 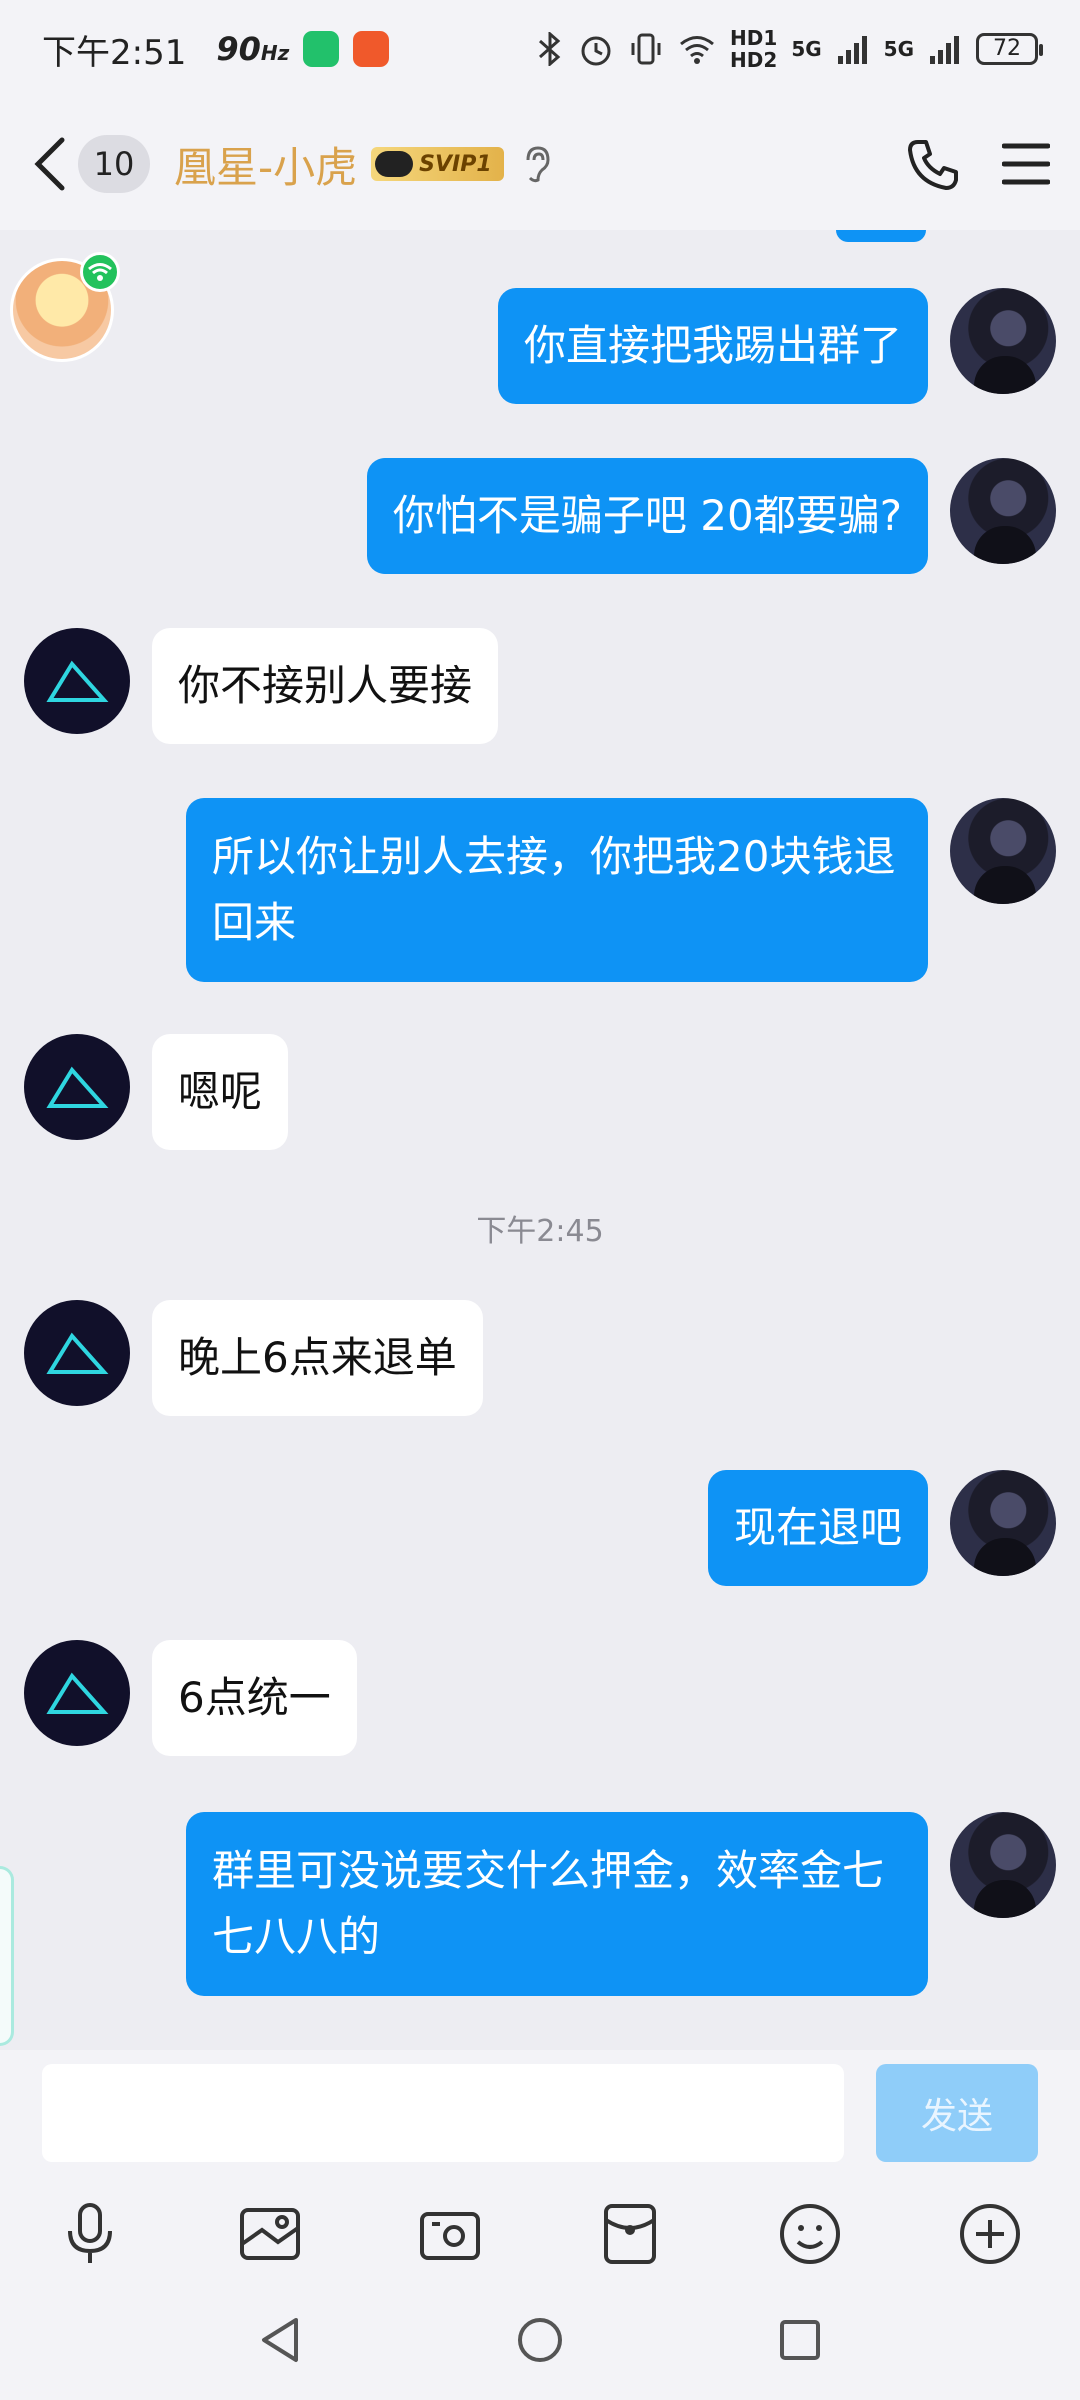 What do you see at coordinates (557, 890) in the screenshot?
I see `message-bubble-sent: 所以你让别人去接，你把我20块钱退回来` at bounding box center [557, 890].